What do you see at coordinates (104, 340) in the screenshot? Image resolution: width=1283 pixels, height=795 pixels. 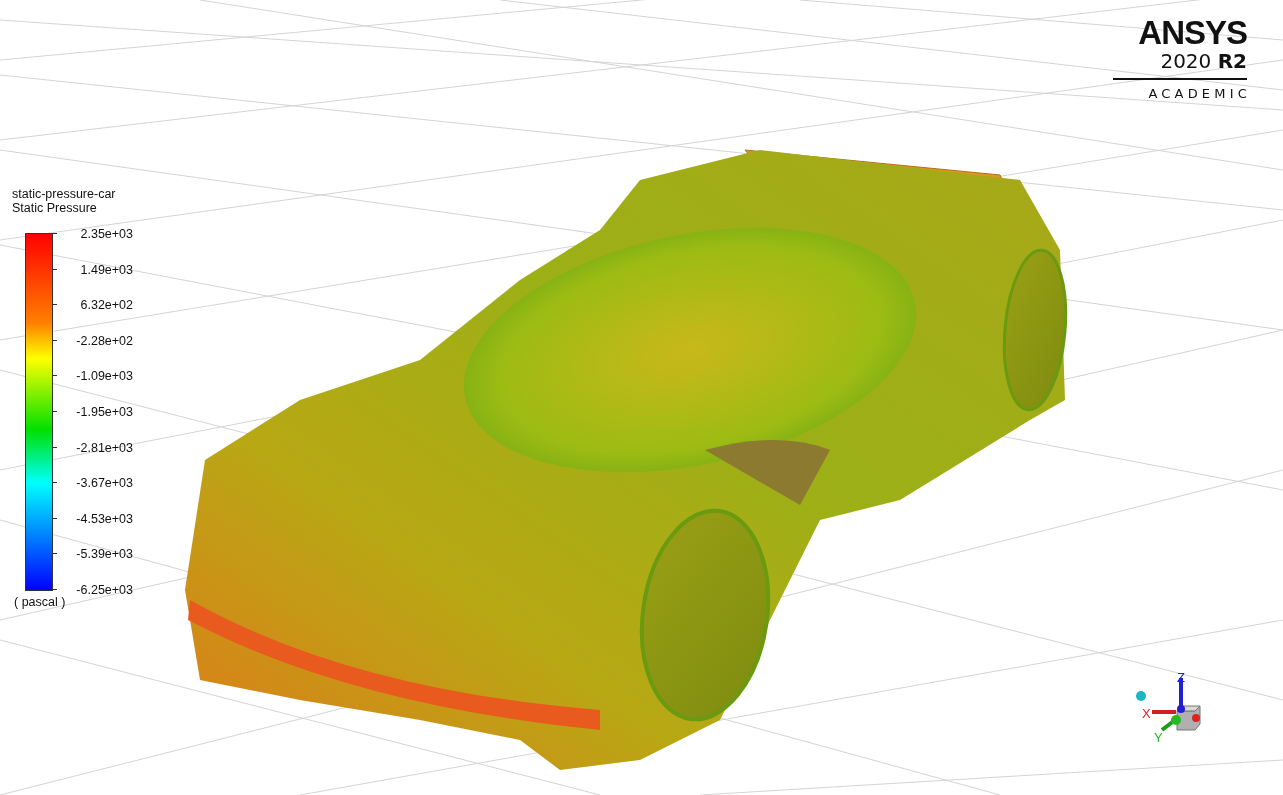 I see `scale-label: -2.28e+02` at bounding box center [104, 340].